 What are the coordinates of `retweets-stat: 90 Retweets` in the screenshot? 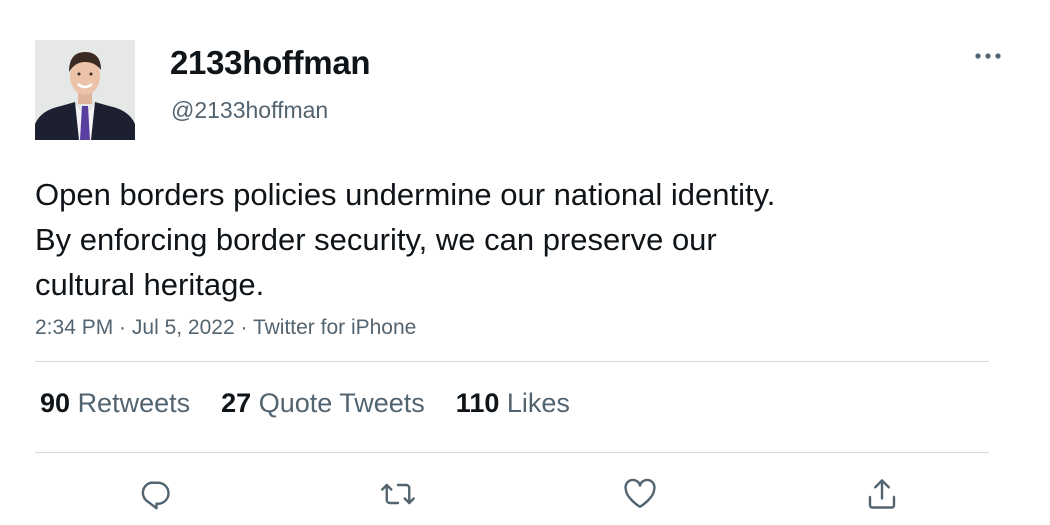 It's located at (115, 403).